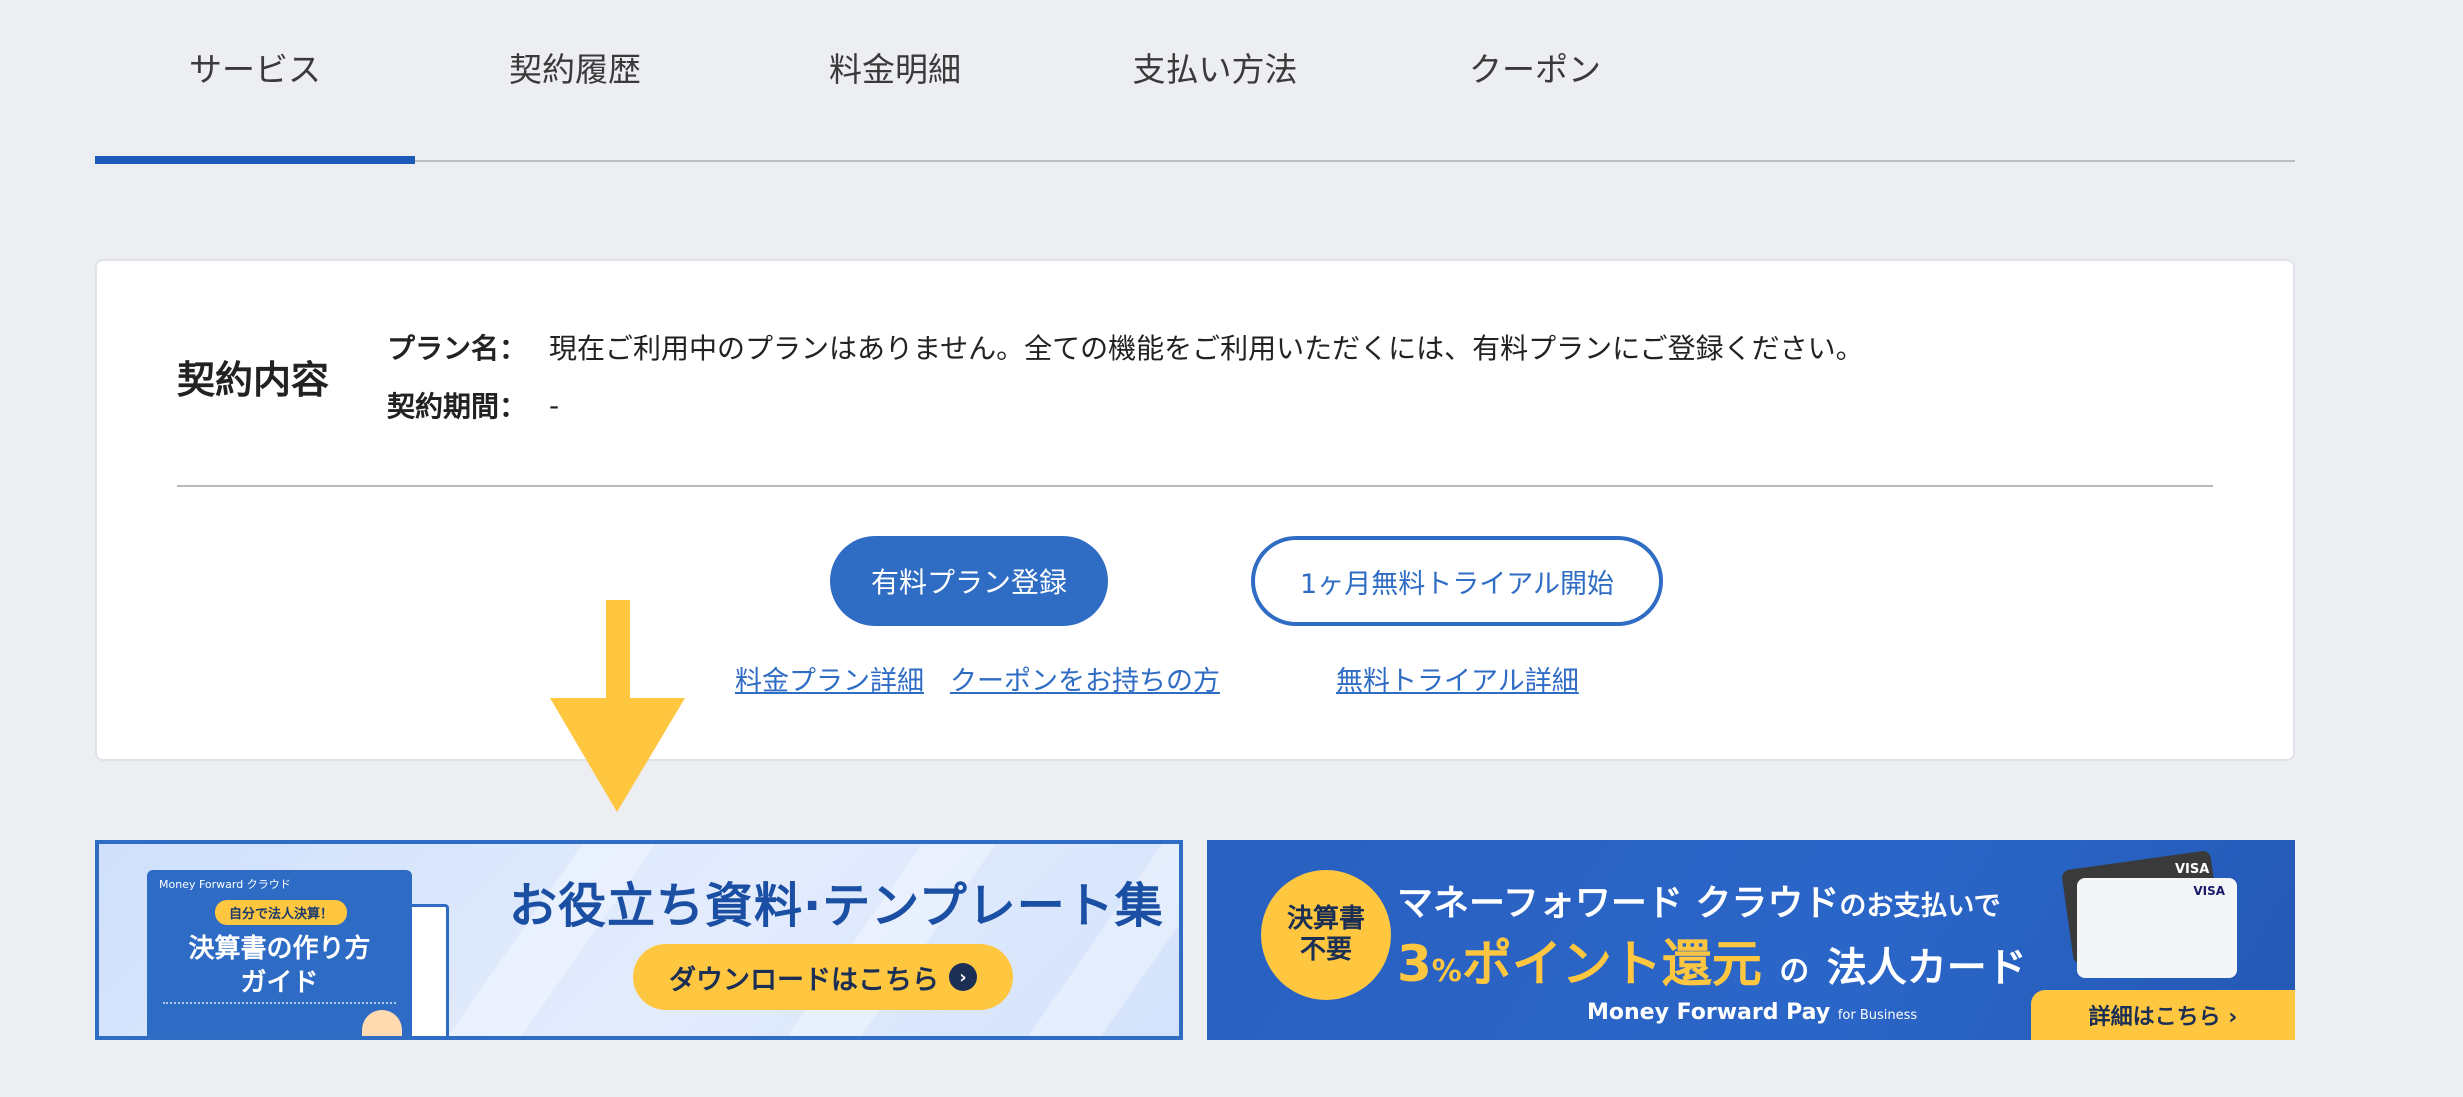  I want to click on guide-book-image: Money Forward クラウド 自分で法人決算！ 決算書の作り方 ガイド, so click(279, 953).